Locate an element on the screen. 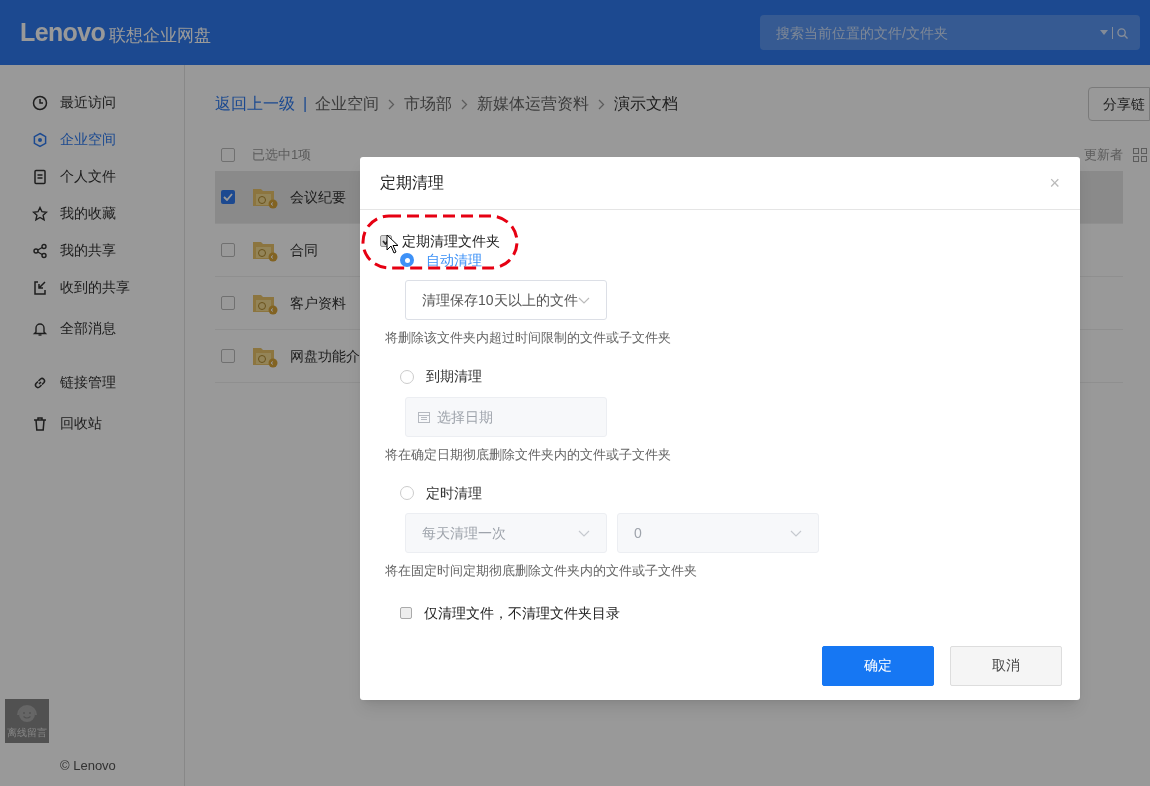 The width and height of the screenshot is (1150, 786). breadcrumb-item: 新媒体运营资料 is located at coordinates (533, 104).